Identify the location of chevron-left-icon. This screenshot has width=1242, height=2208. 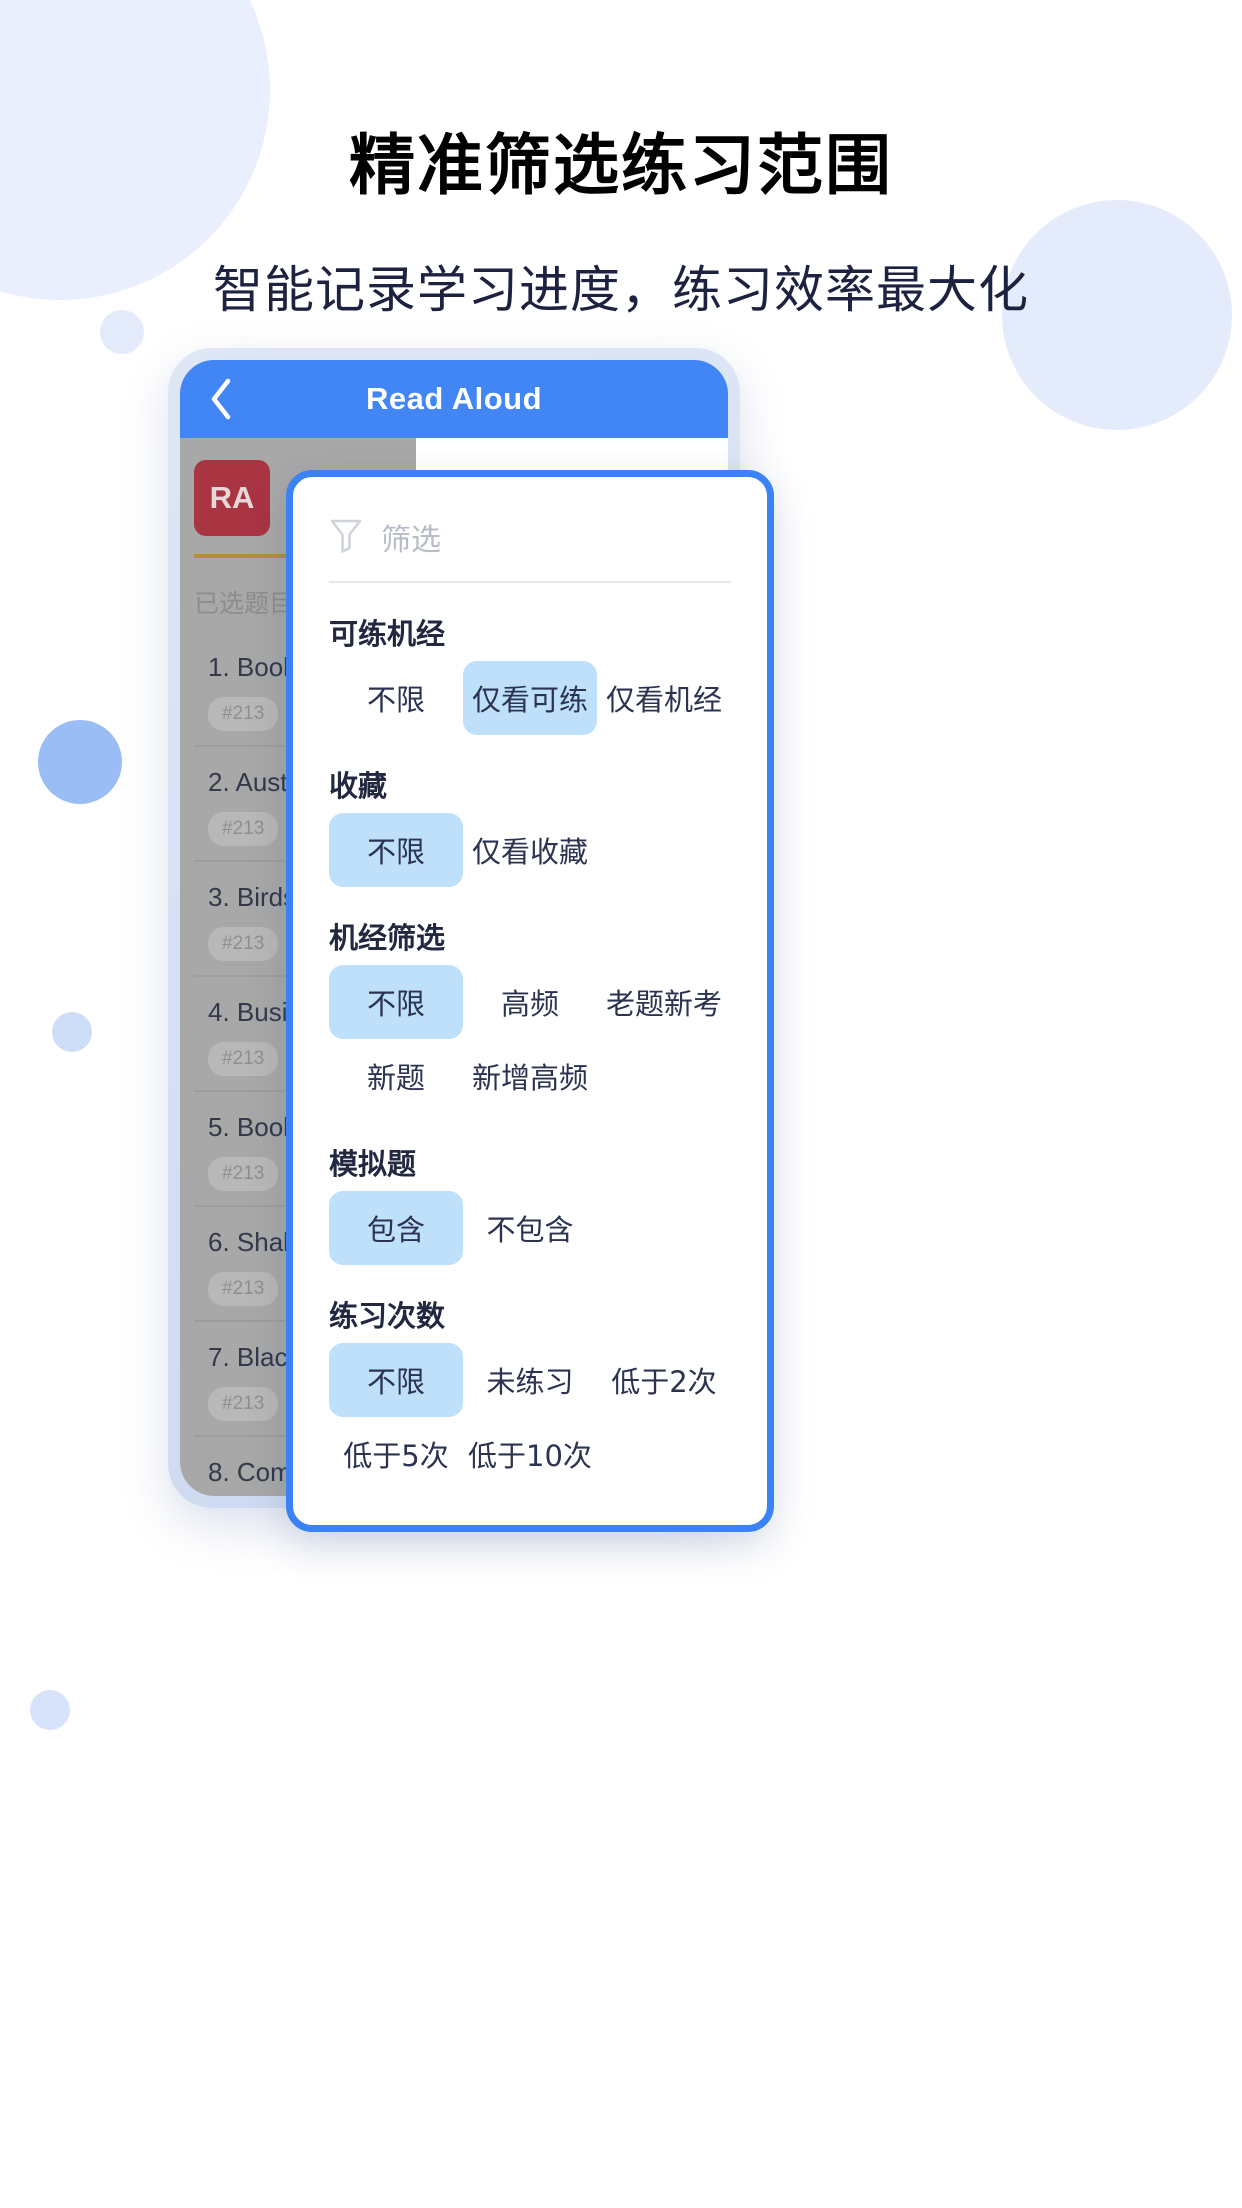
(221, 399).